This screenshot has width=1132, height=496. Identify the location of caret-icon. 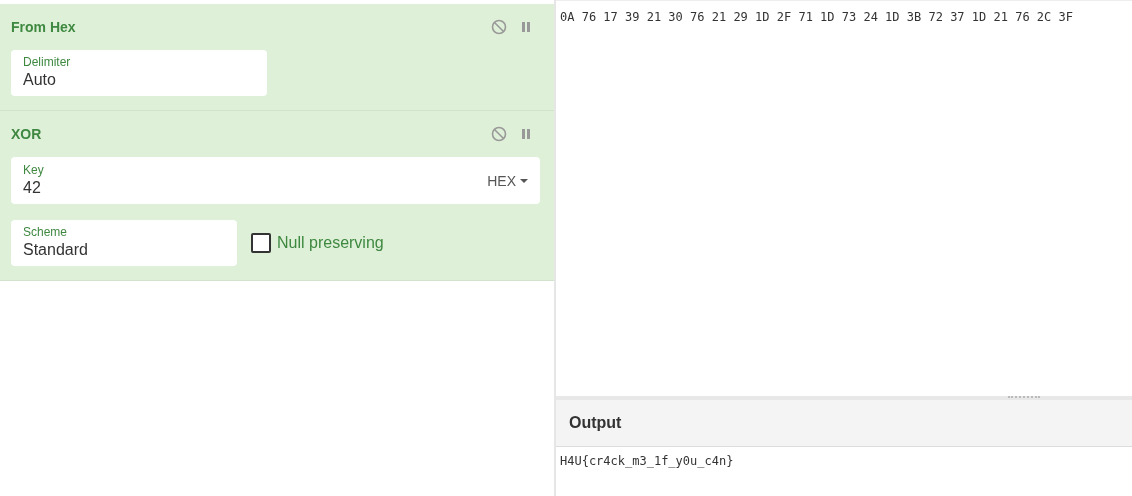
(524, 181).